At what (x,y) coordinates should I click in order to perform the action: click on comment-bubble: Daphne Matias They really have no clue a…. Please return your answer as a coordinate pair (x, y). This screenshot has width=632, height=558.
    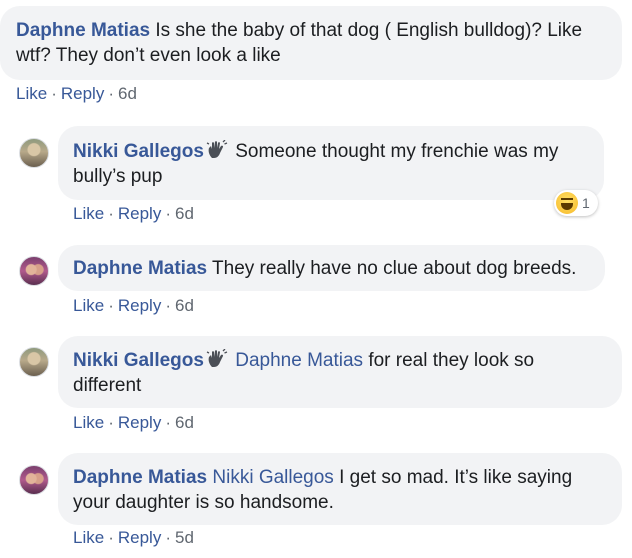
    Looking at the image, I should click on (331, 268).